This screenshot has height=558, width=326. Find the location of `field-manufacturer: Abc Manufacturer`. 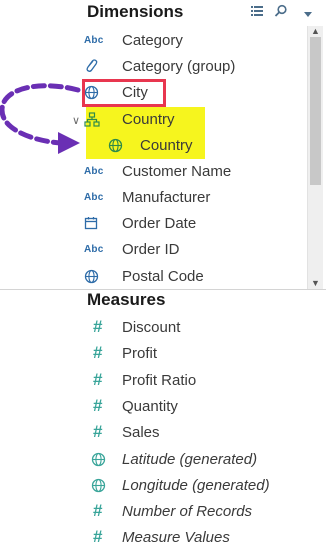

field-manufacturer: Abc Manufacturer is located at coordinates (194, 197).